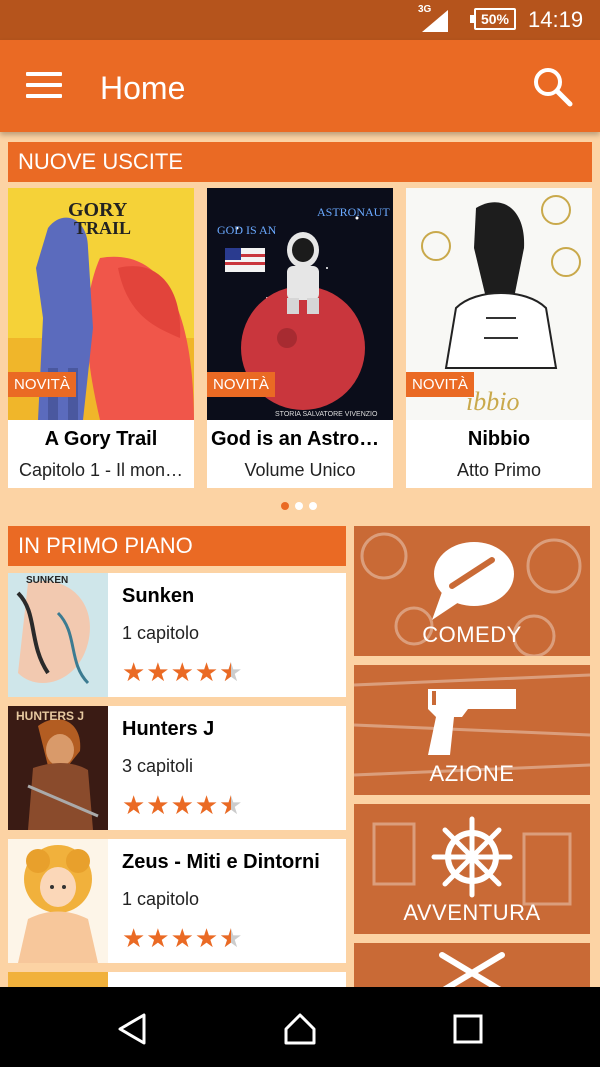 The width and height of the screenshot is (600, 1067). What do you see at coordinates (58, 768) in the screenshot?
I see `cover-thumbnail: HUNTERS J` at bounding box center [58, 768].